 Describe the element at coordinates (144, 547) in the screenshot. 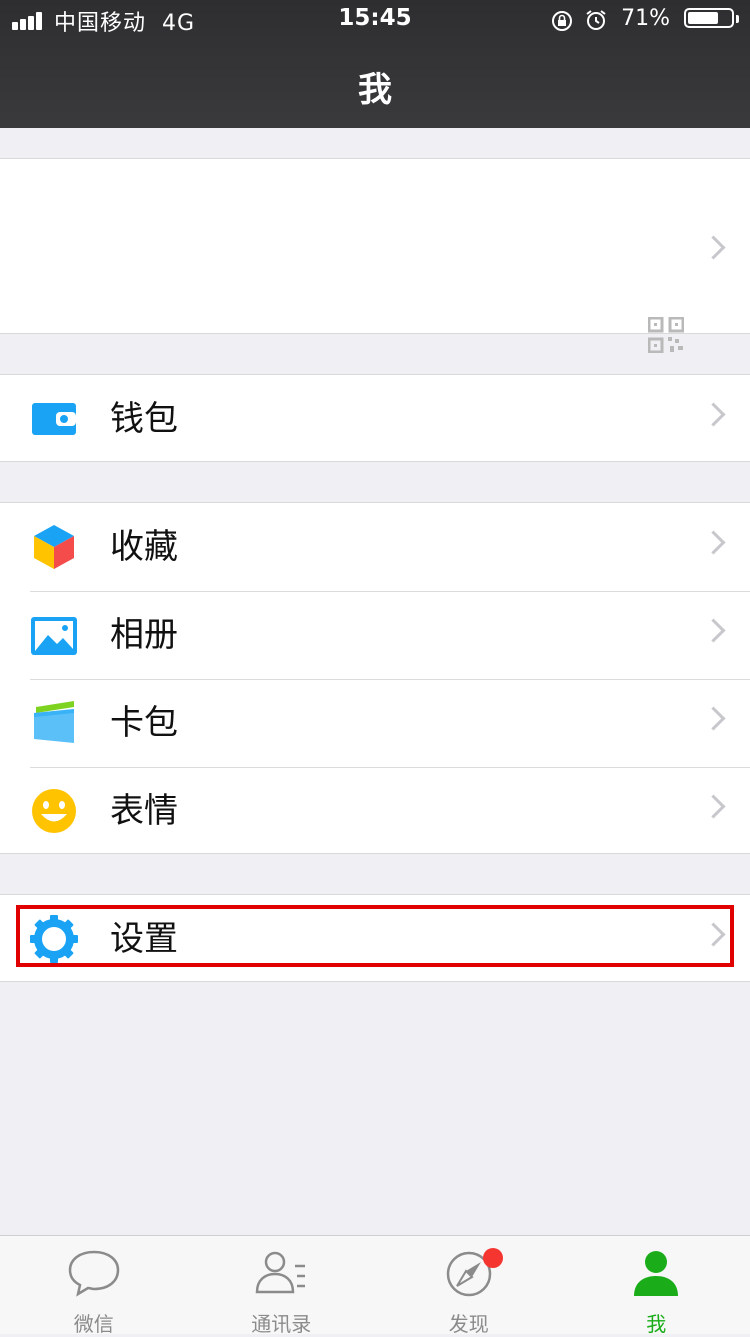

I see `menu-item-label: 收藏` at that location.